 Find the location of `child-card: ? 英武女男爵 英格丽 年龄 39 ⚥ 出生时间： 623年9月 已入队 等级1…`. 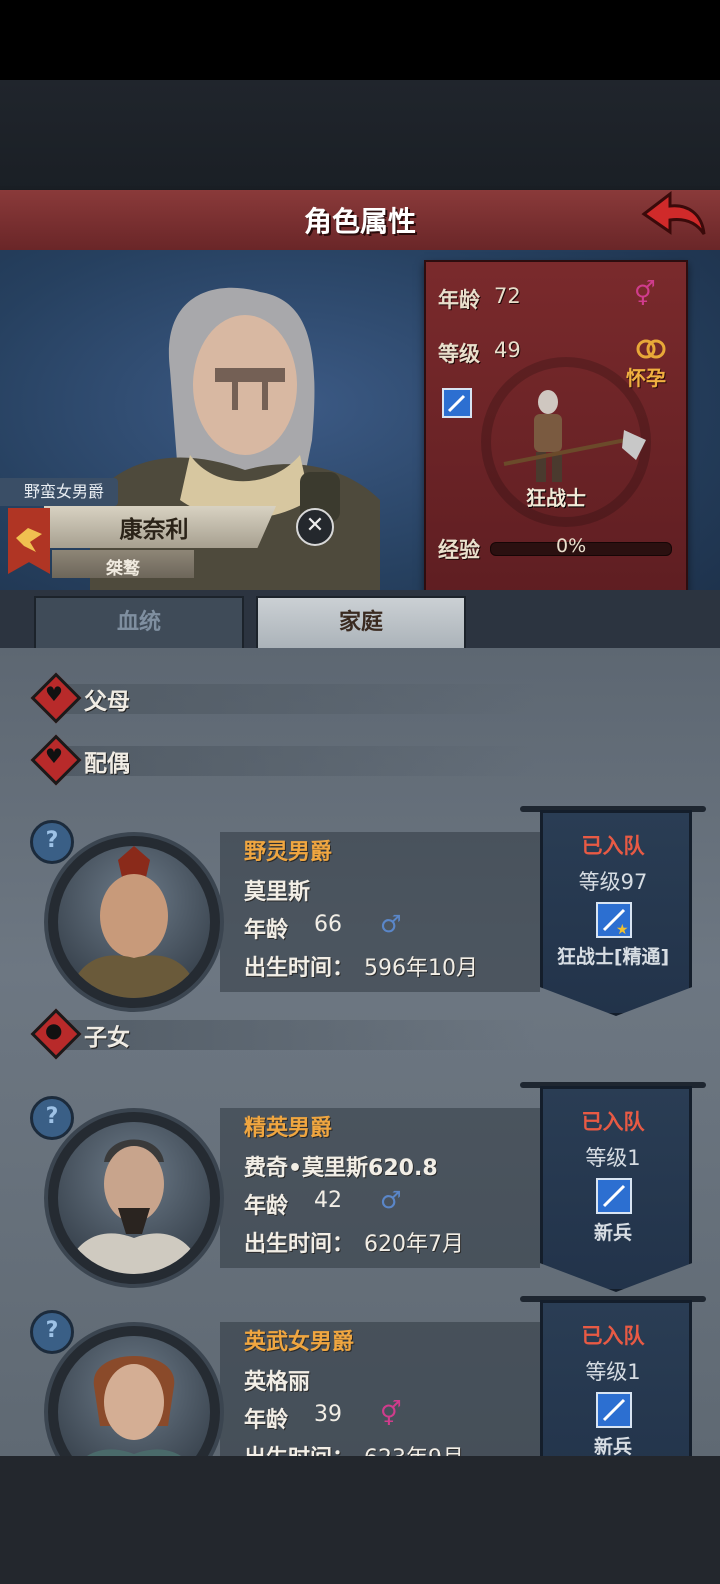

child-card: ? 英武女男爵 英格丽 年龄 39 ⚥ 出生时间： 623年9月 已入队 等级1… is located at coordinates (370, 1376).